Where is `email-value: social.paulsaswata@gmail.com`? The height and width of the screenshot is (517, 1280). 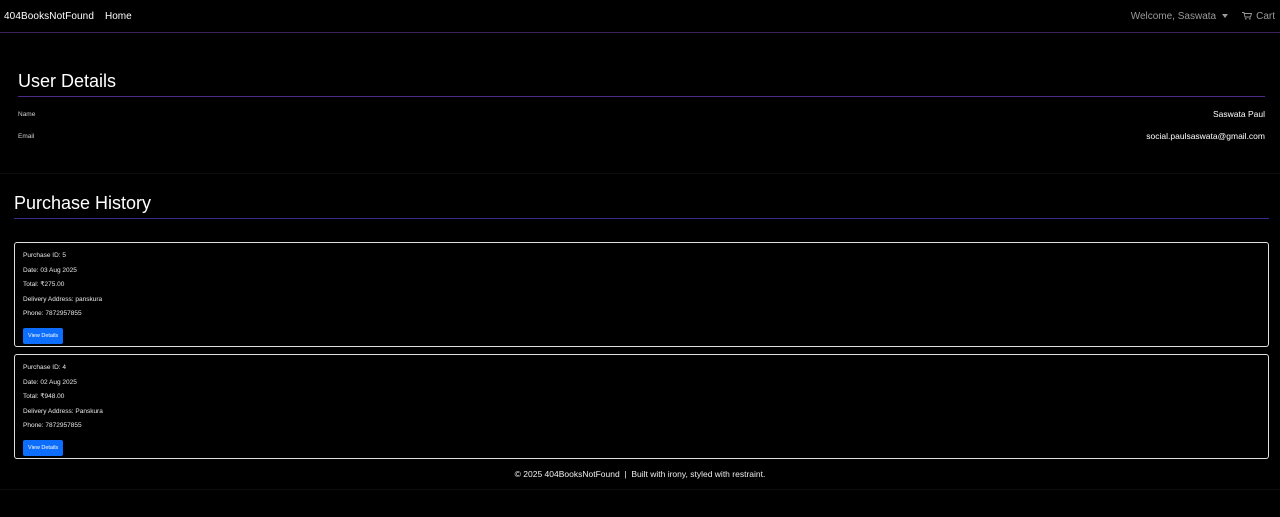
email-value: social.paulsaswata@gmail.com is located at coordinates (1205, 136).